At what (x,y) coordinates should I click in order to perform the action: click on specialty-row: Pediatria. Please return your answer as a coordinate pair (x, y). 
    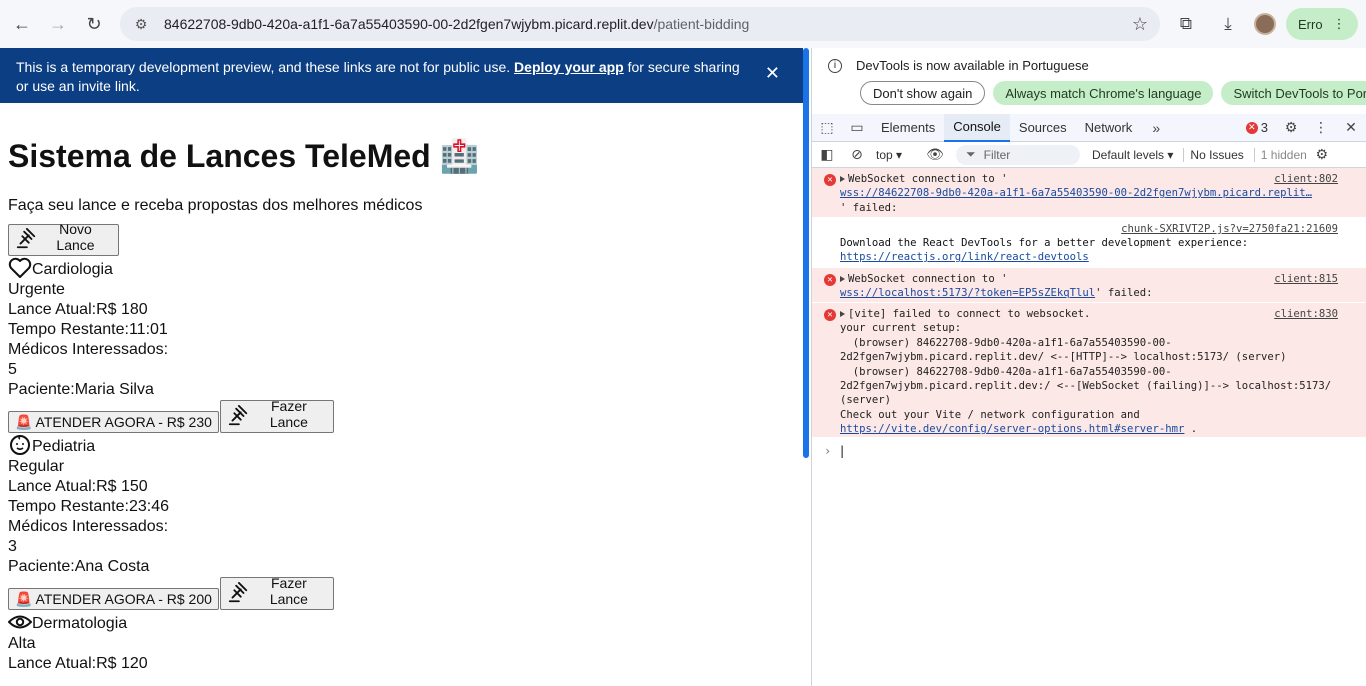
    Looking at the image, I should click on (402, 445).